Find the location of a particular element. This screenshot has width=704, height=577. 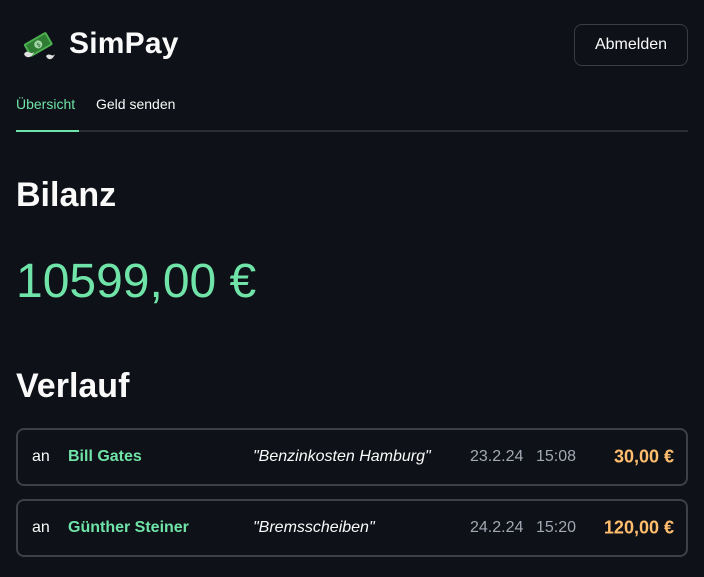

tab-send-money: Geld senden is located at coordinates (135, 104).